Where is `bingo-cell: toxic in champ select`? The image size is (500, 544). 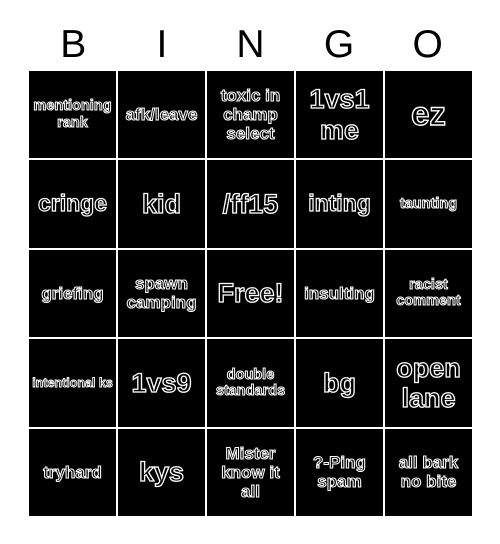
bingo-cell: toxic in champ select is located at coordinates (250, 115).